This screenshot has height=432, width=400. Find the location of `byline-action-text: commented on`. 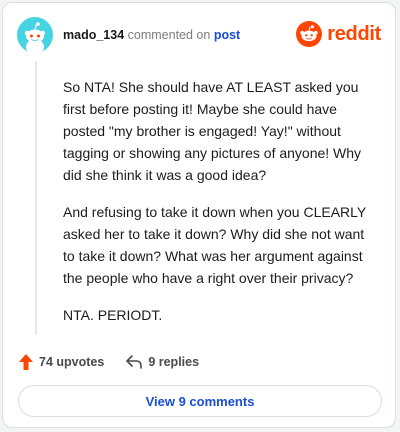

byline-action-text: commented on is located at coordinates (169, 35).